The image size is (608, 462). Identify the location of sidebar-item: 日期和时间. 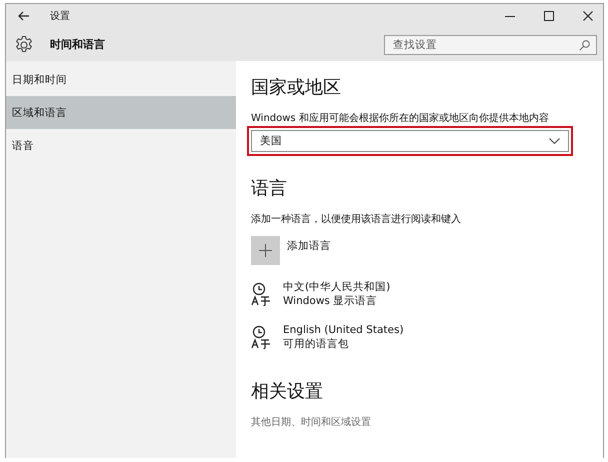
(121, 79).